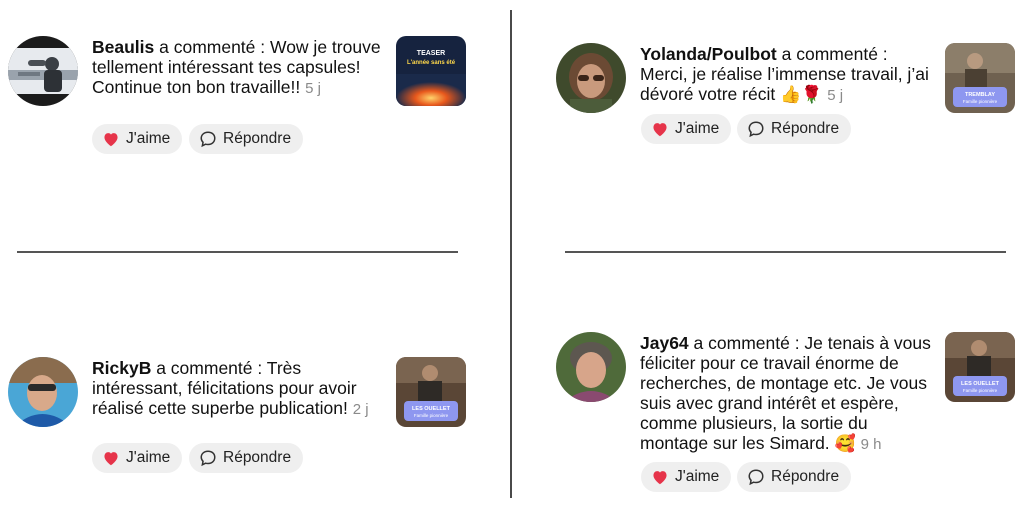 This screenshot has width=1024, height=507. I want to click on comment-username: Yolanda/Poulbot, so click(708, 54).